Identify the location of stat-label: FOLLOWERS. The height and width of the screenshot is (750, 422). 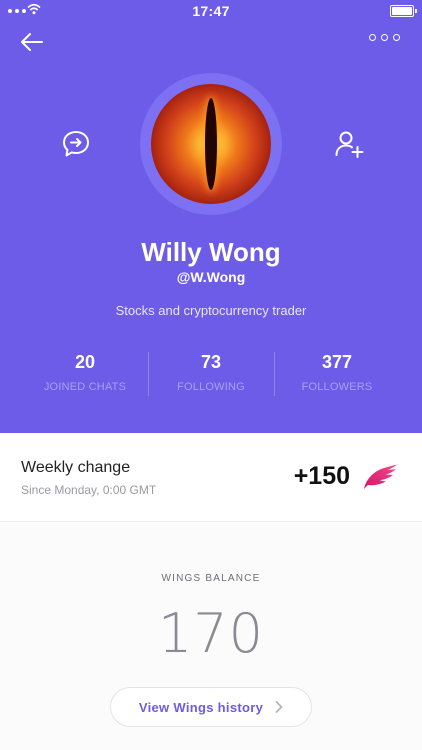
(337, 387).